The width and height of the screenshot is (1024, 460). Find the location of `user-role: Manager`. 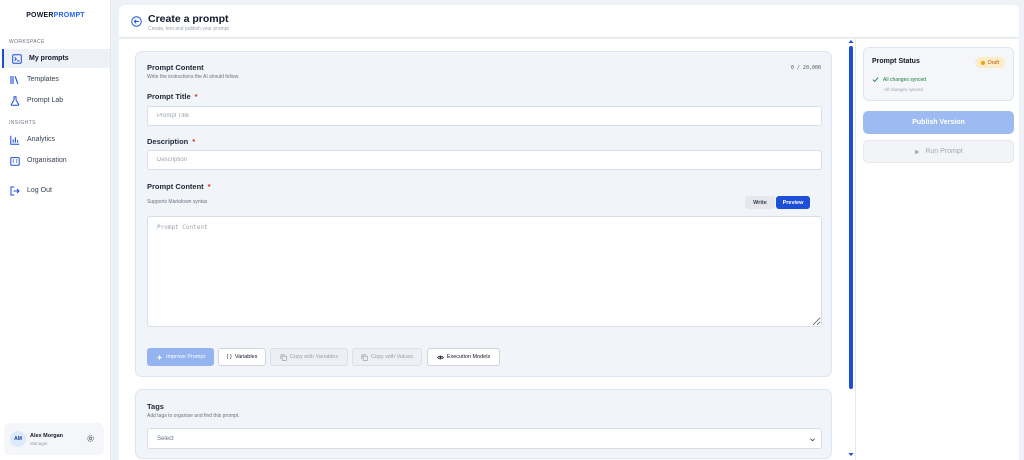

user-role: Manager is located at coordinates (39, 443).